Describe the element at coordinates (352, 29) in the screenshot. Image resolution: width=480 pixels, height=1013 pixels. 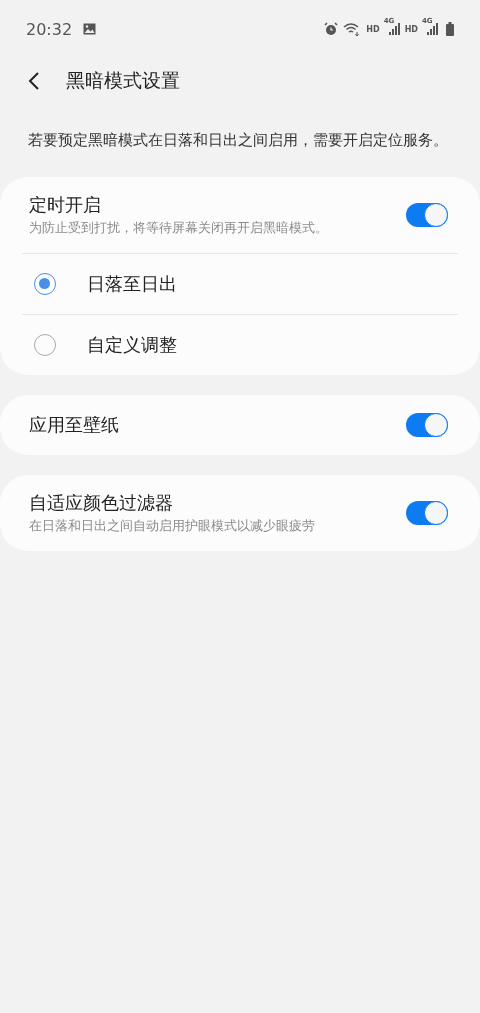
I see `wifi-icon` at that location.